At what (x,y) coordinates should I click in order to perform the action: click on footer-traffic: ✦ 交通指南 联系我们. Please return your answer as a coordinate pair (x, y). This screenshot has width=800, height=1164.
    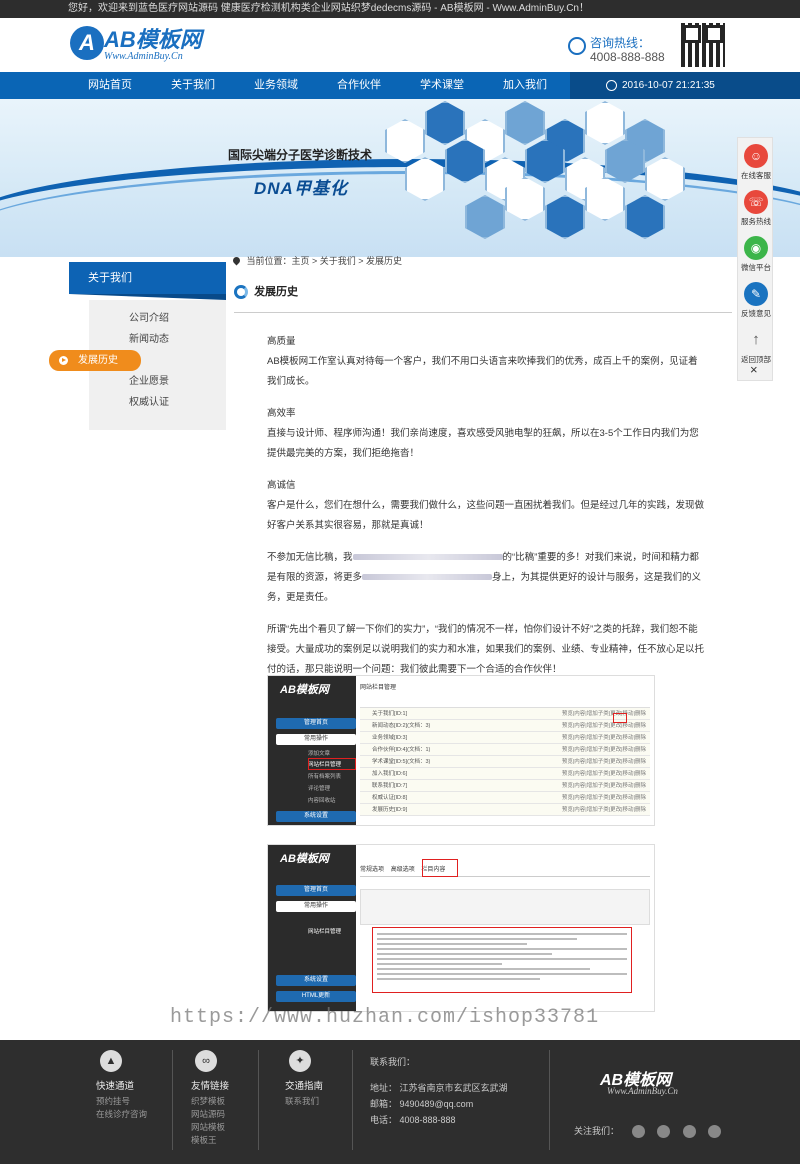
    Looking at the image, I should click on (304, 1079).